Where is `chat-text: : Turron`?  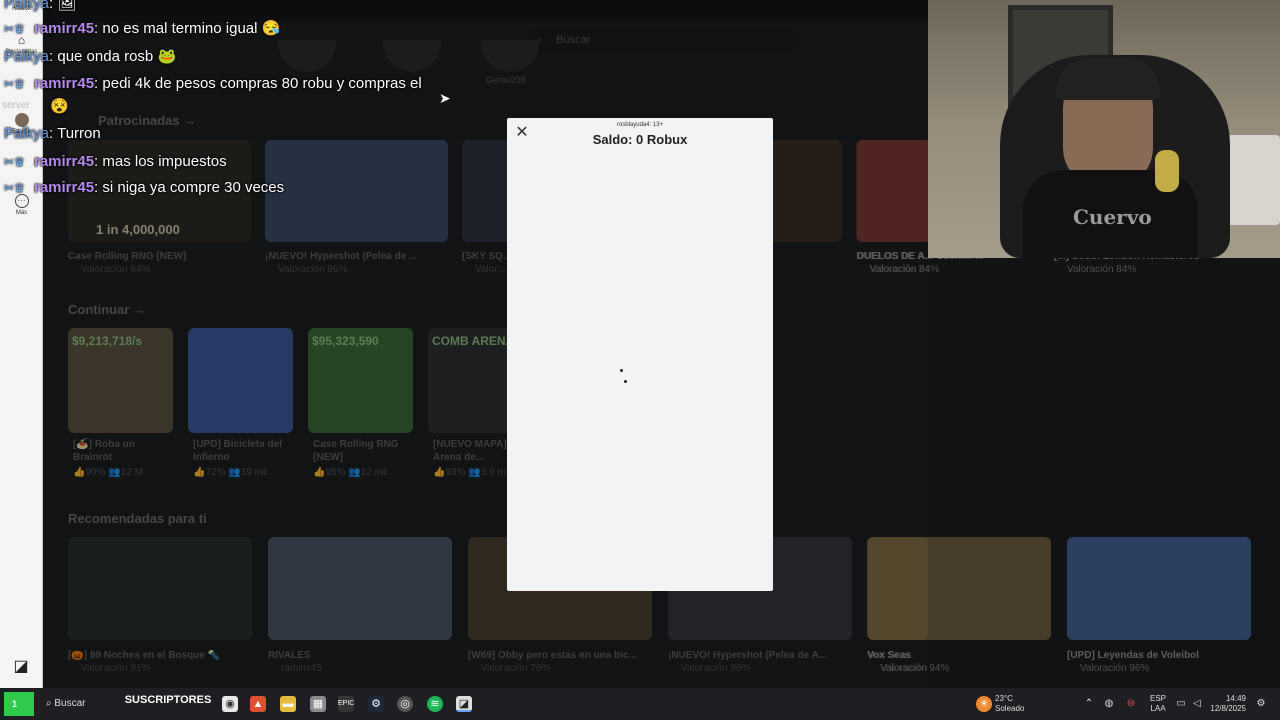 chat-text: : Turron is located at coordinates (75, 133).